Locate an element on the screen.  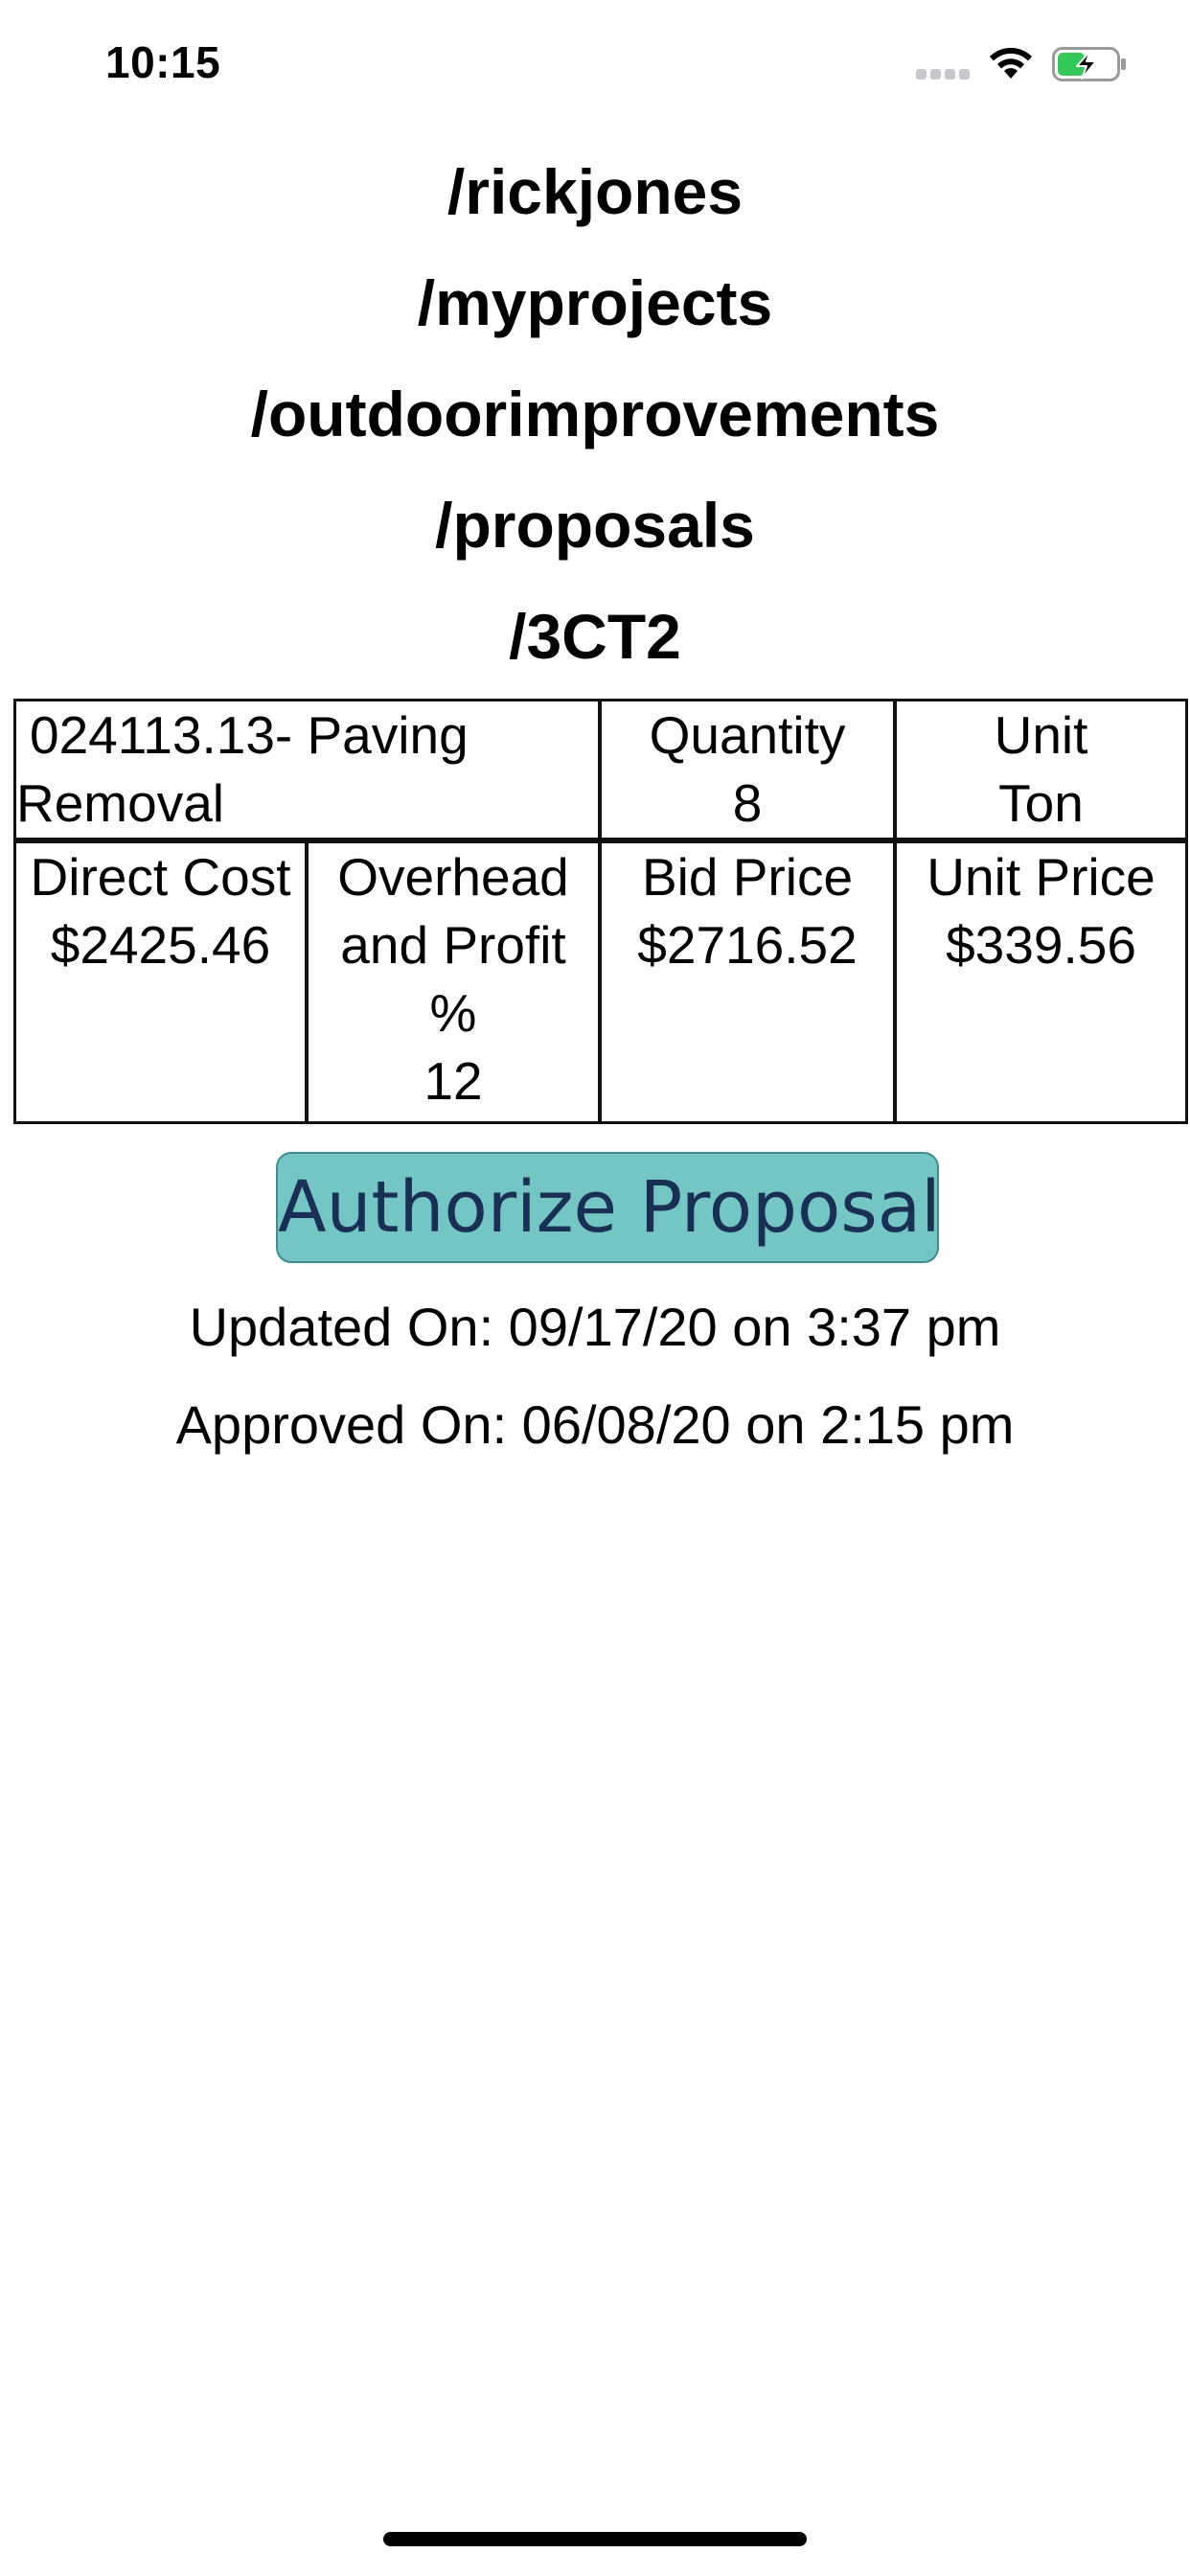
overhead-profit-label-1: Overhead is located at coordinates (453, 877).